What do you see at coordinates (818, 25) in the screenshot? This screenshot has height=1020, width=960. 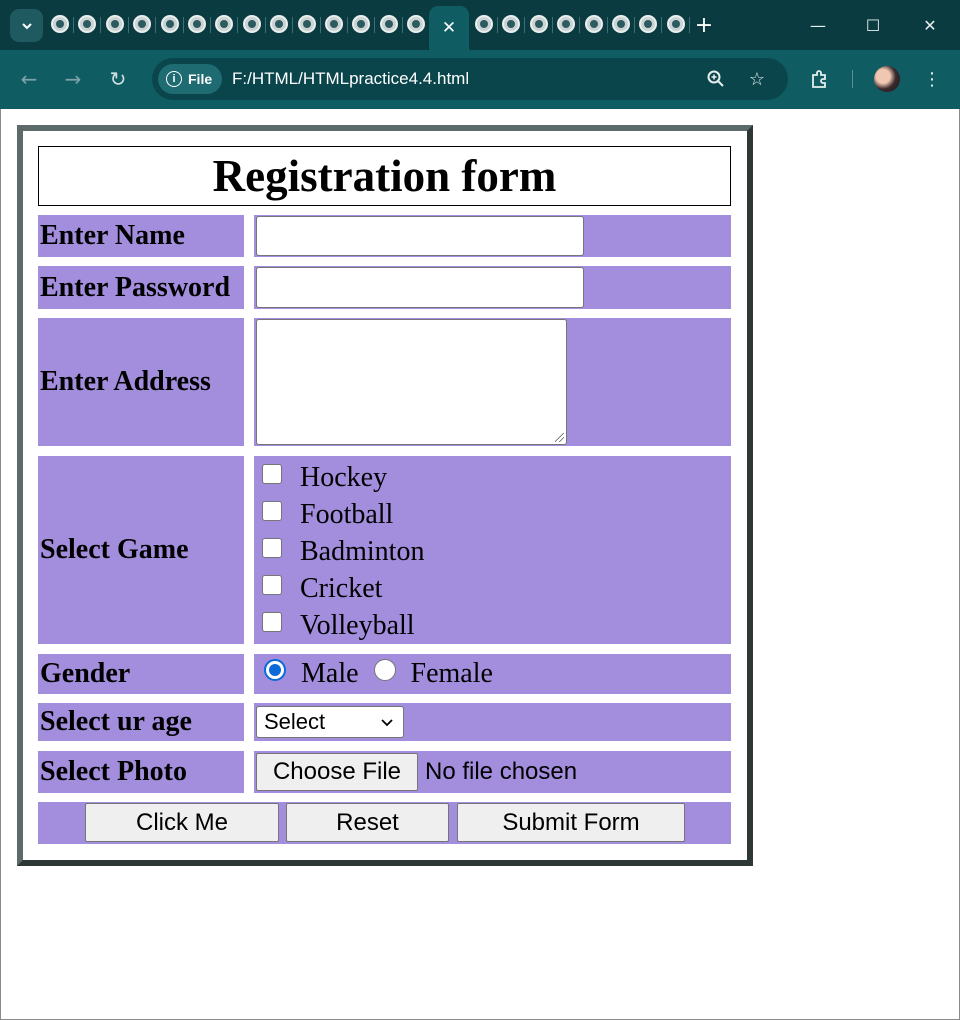 I see `minimize-button: —` at bounding box center [818, 25].